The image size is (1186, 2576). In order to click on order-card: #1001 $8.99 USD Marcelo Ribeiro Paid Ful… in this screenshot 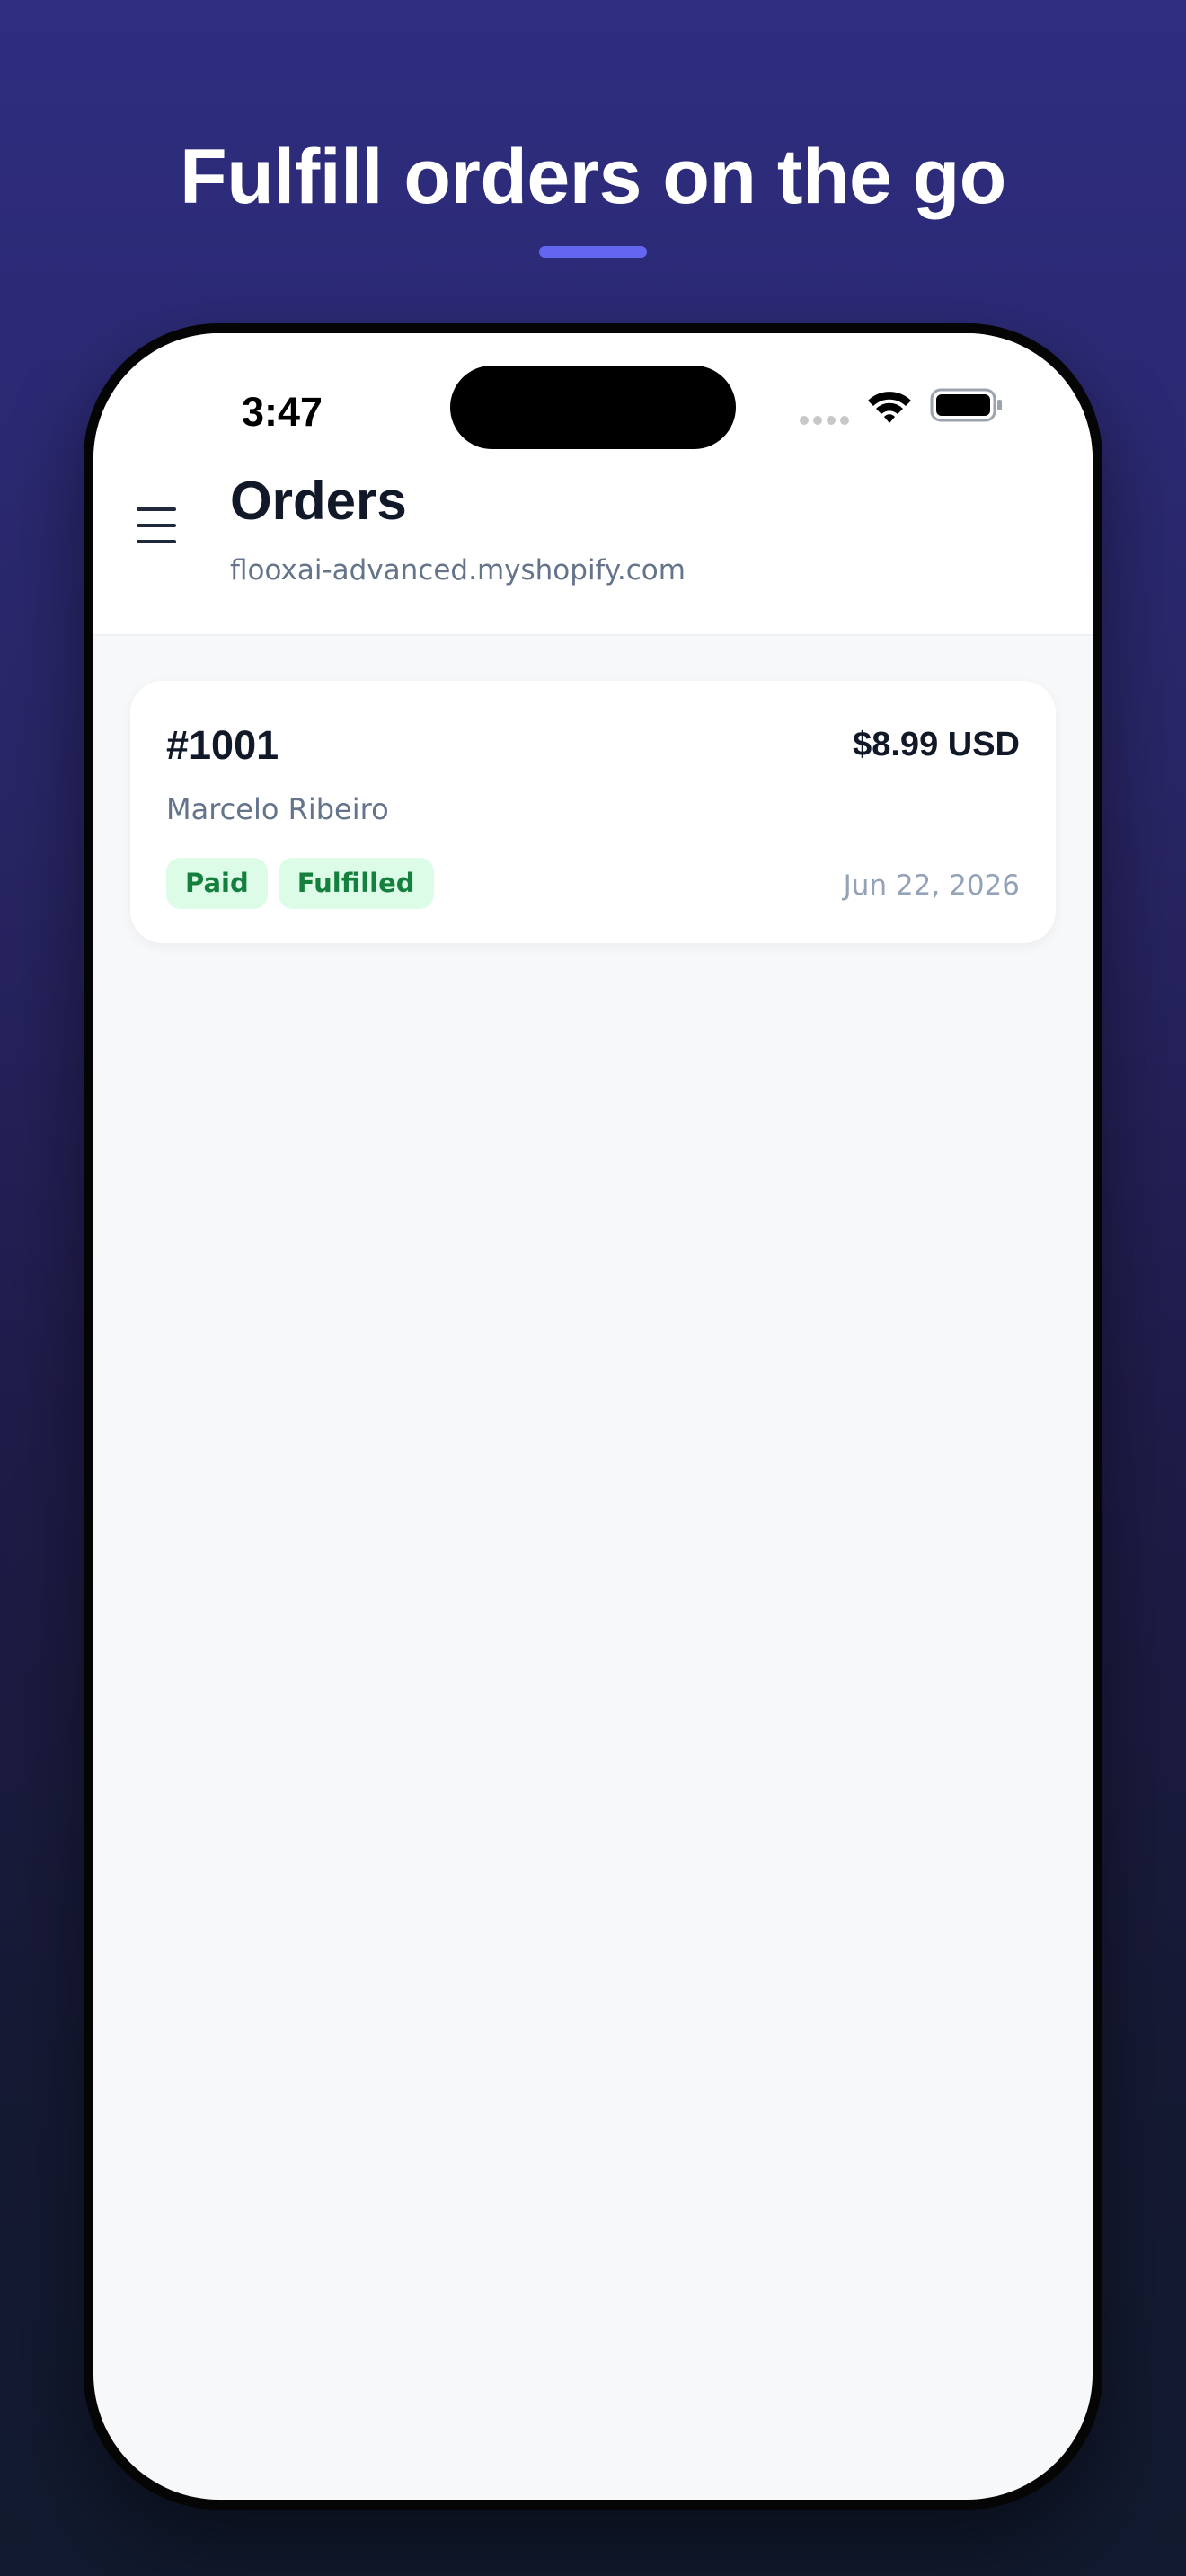, I will do `click(593, 812)`.